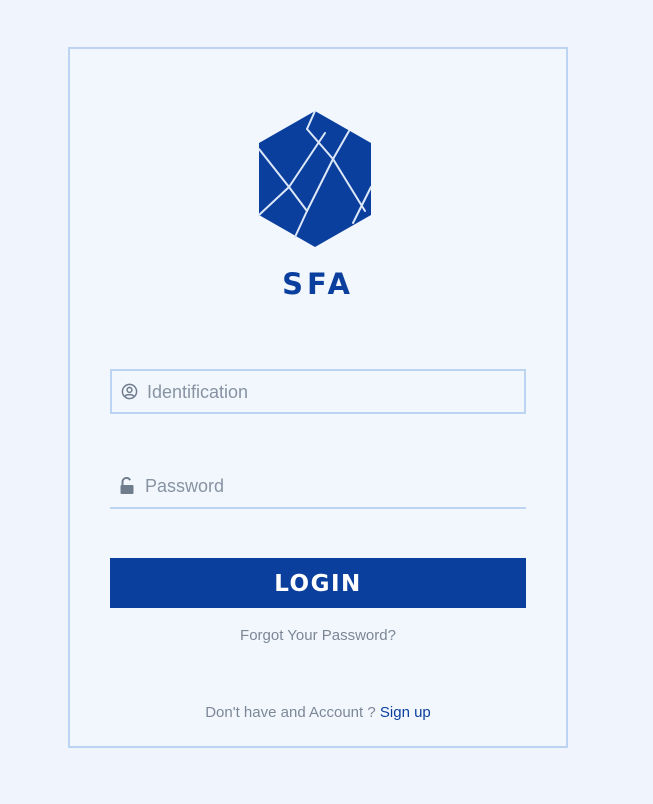 Image resolution: width=653 pixels, height=804 pixels. I want to click on user-circle-icon, so click(129, 391).